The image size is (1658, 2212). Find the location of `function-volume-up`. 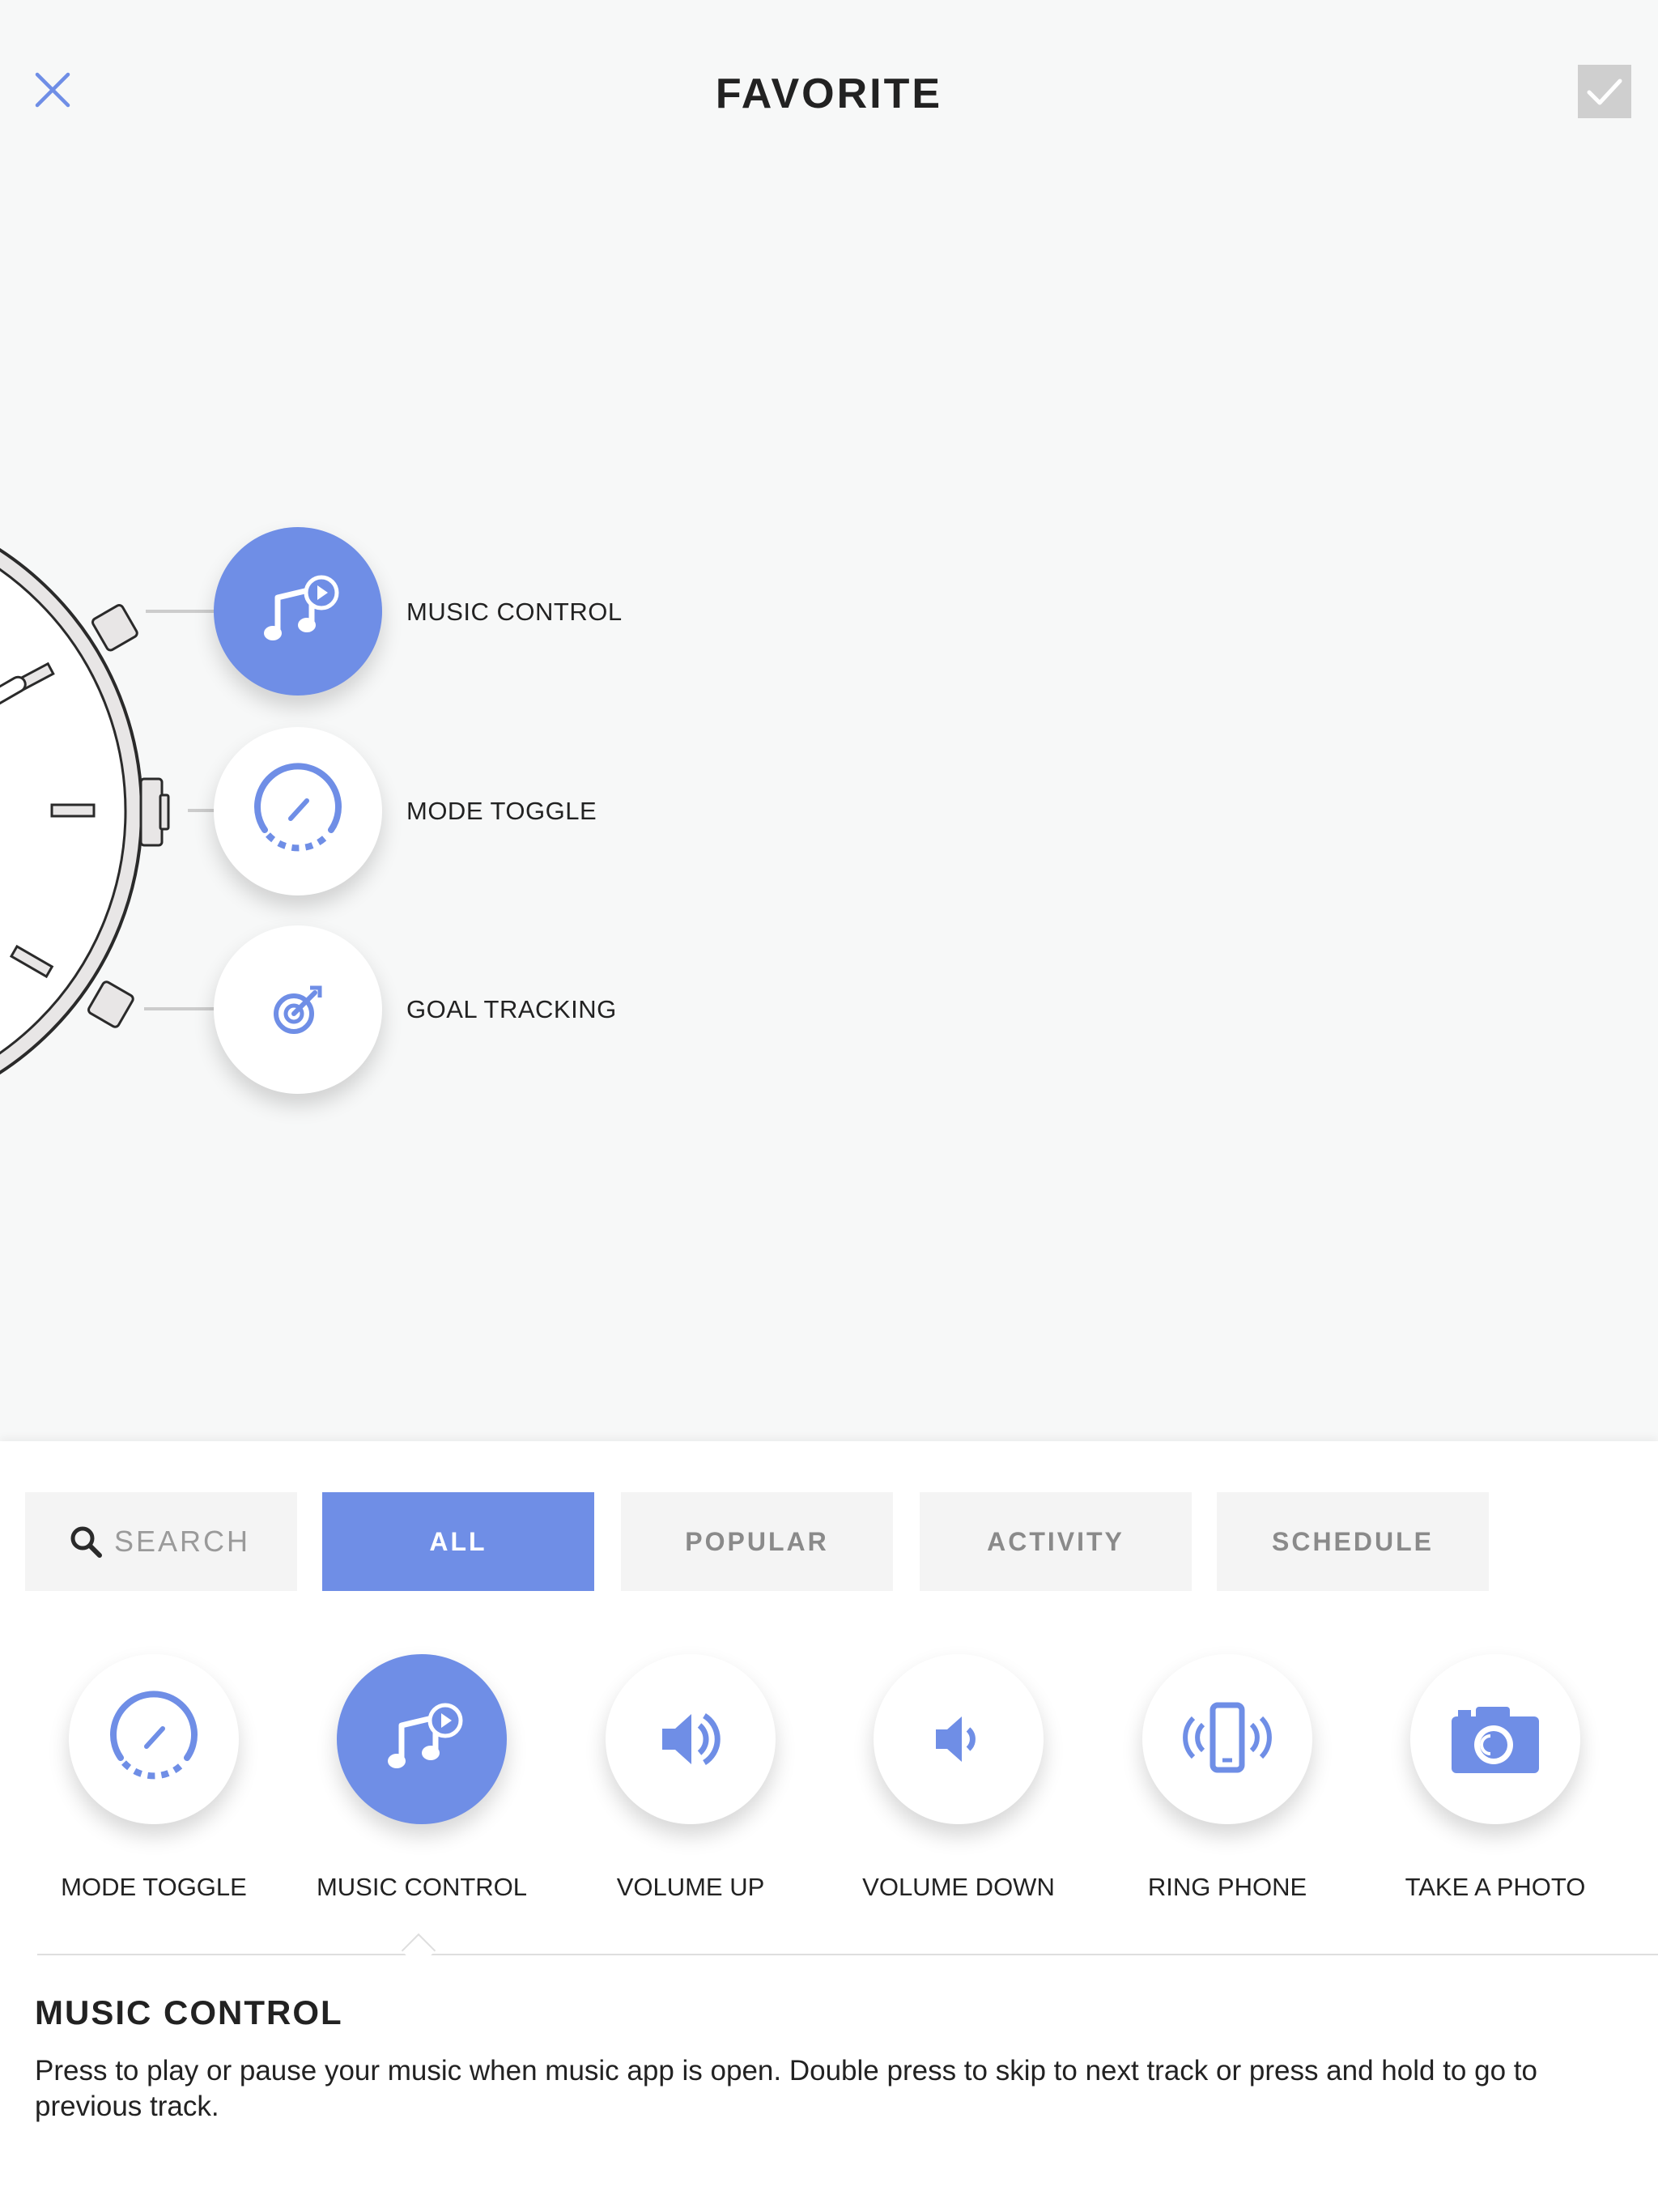

function-volume-up is located at coordinates (691, 1739).